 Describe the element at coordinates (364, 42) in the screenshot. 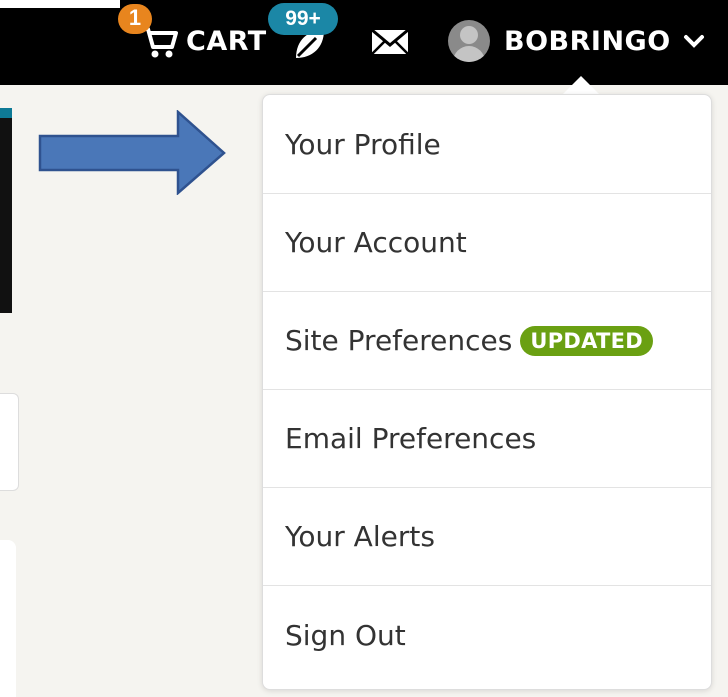

I see `top-navigation-bar: CART 1 99+ BOBRINGO` at that location.